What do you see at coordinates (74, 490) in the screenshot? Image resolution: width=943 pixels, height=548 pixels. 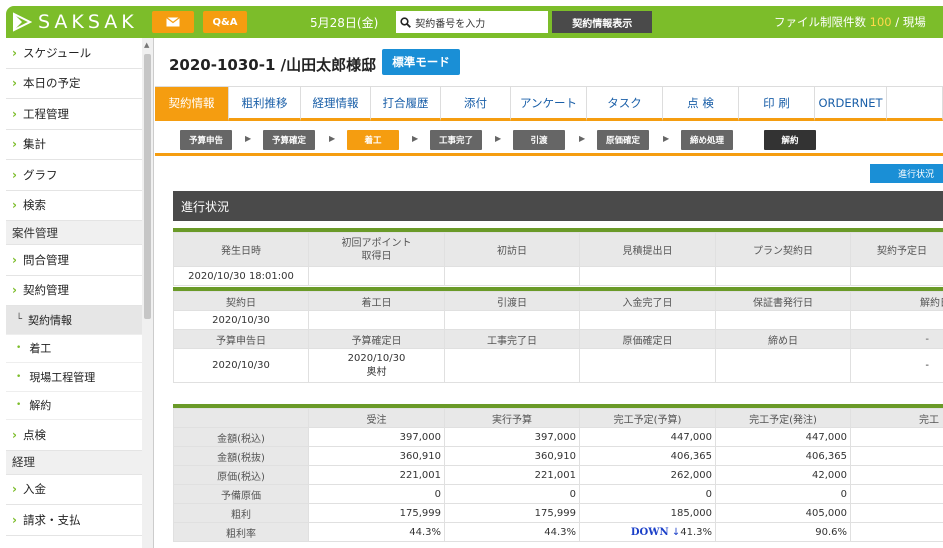 I see `sidebar-item-payment-in: › 入金` at bounding box center [74, 490].